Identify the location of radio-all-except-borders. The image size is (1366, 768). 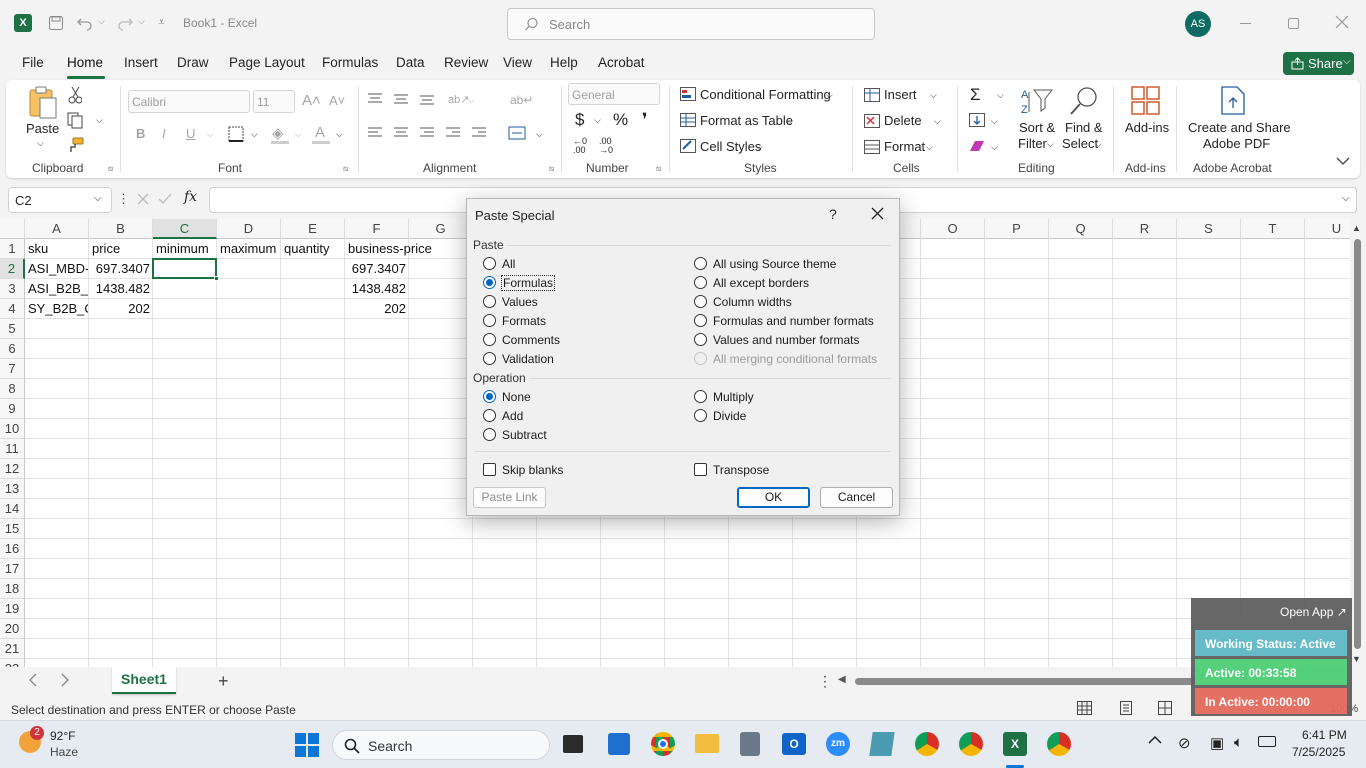
(700, 282).